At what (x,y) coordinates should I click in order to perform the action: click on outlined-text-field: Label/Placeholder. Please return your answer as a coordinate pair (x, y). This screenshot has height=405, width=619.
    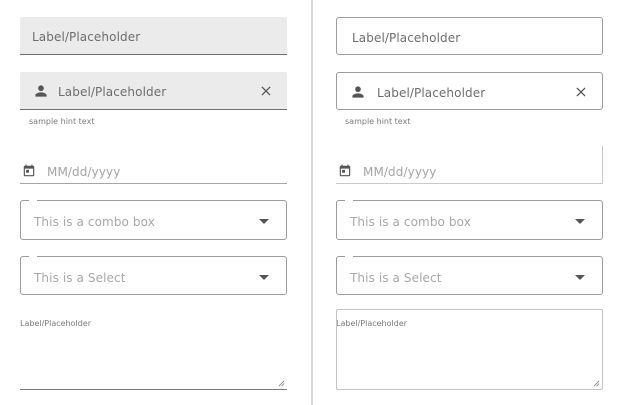
    Looking at the image, I should click on (469, 36).